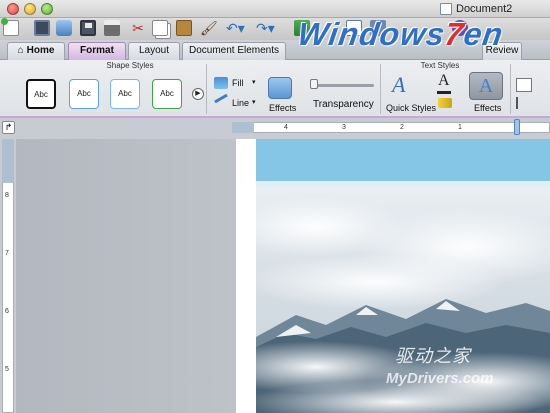 This screenshot has height=413, width=550. I want to click on fill-bucket-icon, so click(221, 83).